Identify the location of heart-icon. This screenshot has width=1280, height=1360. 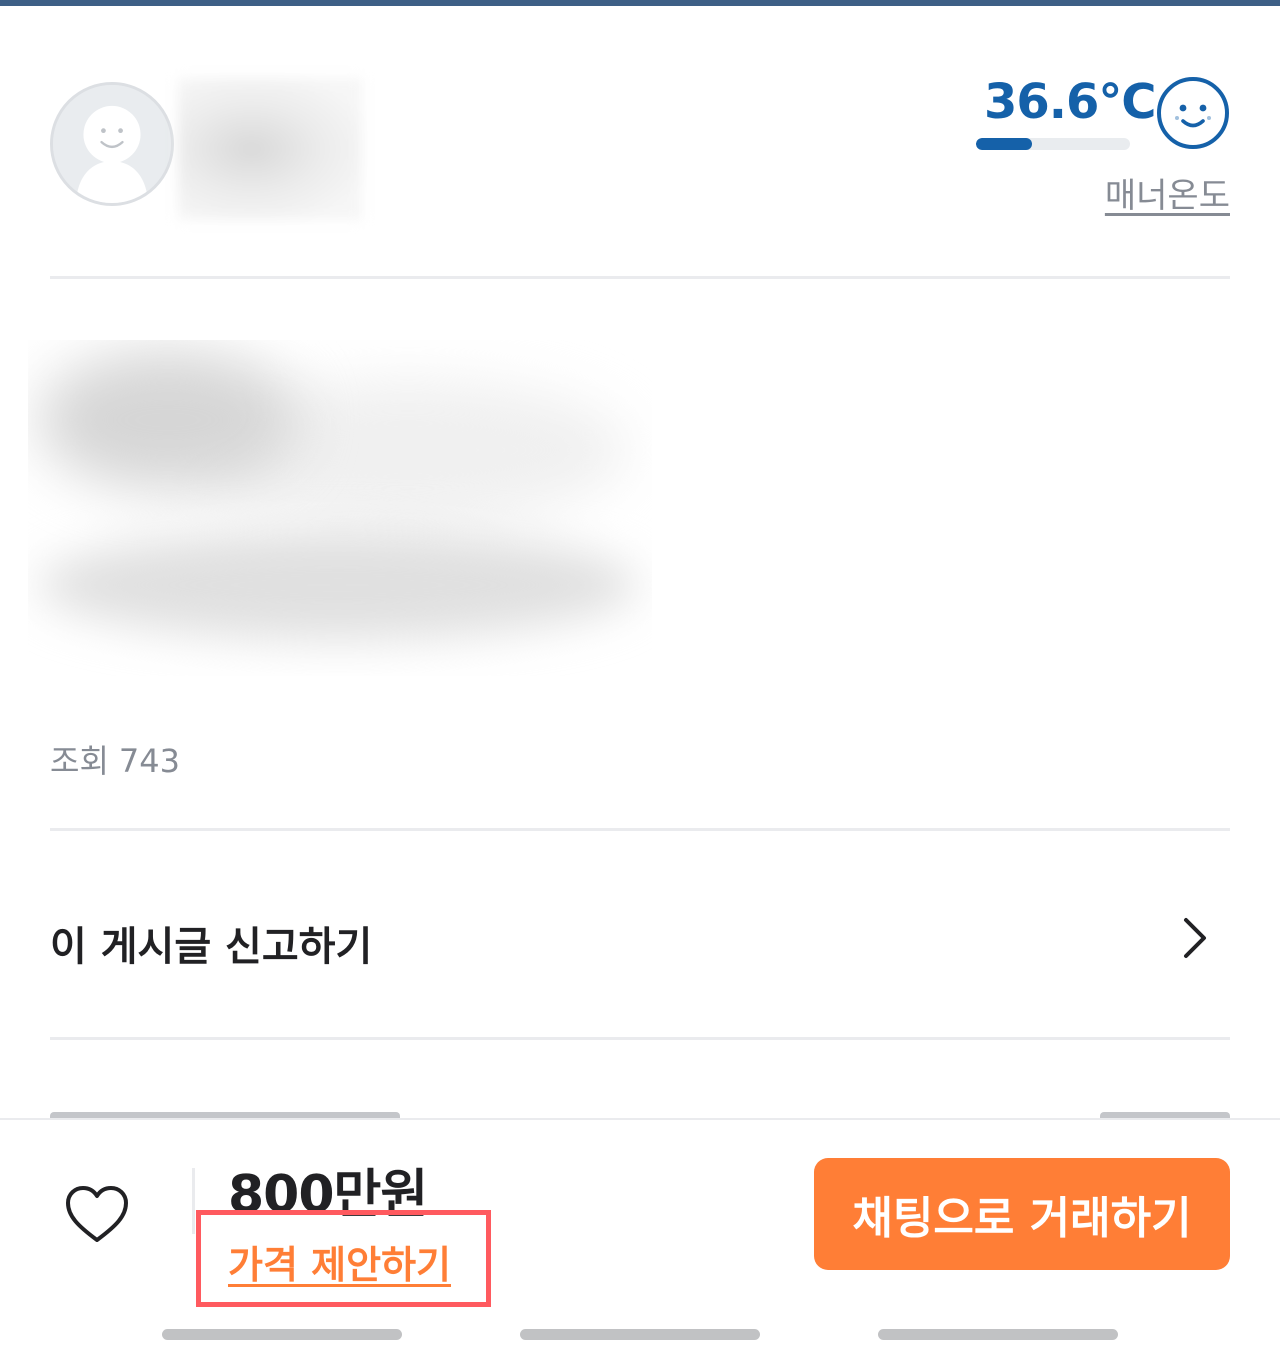
(97, 1215).